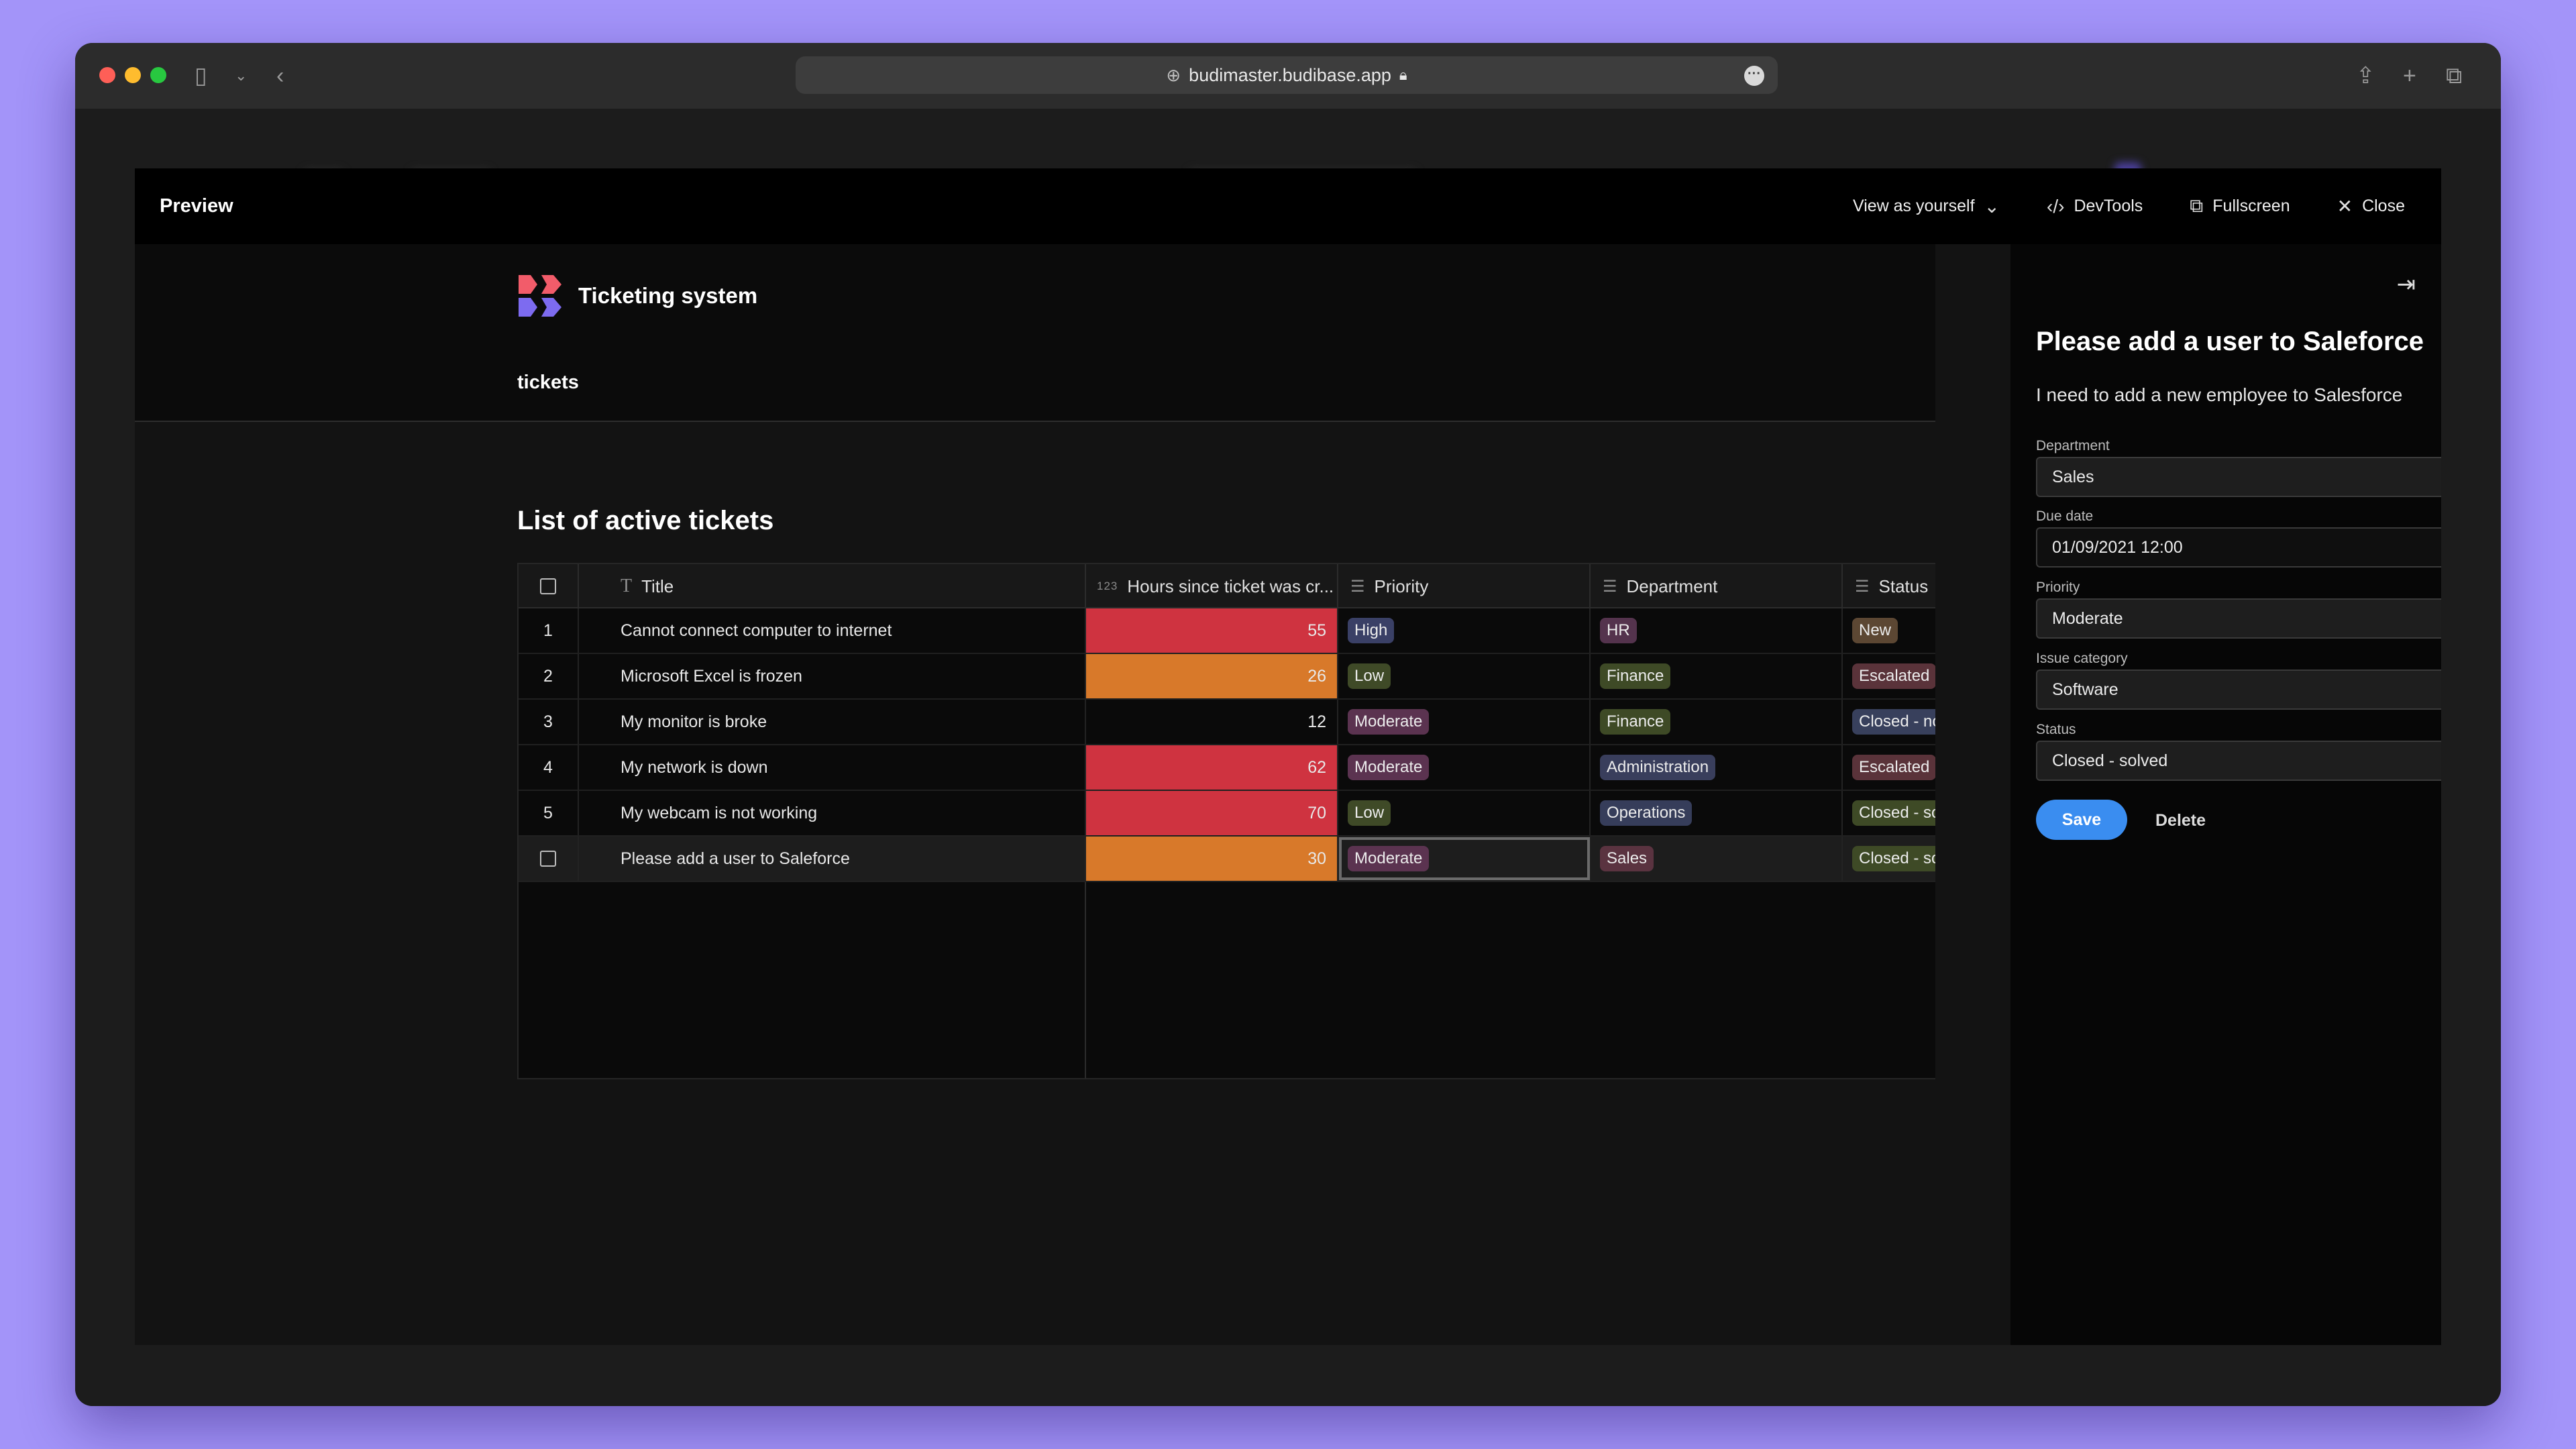  Describe the element at coordinates (832, 722) in the screenshot. I see `row-title: My monitor is broke` at that location.